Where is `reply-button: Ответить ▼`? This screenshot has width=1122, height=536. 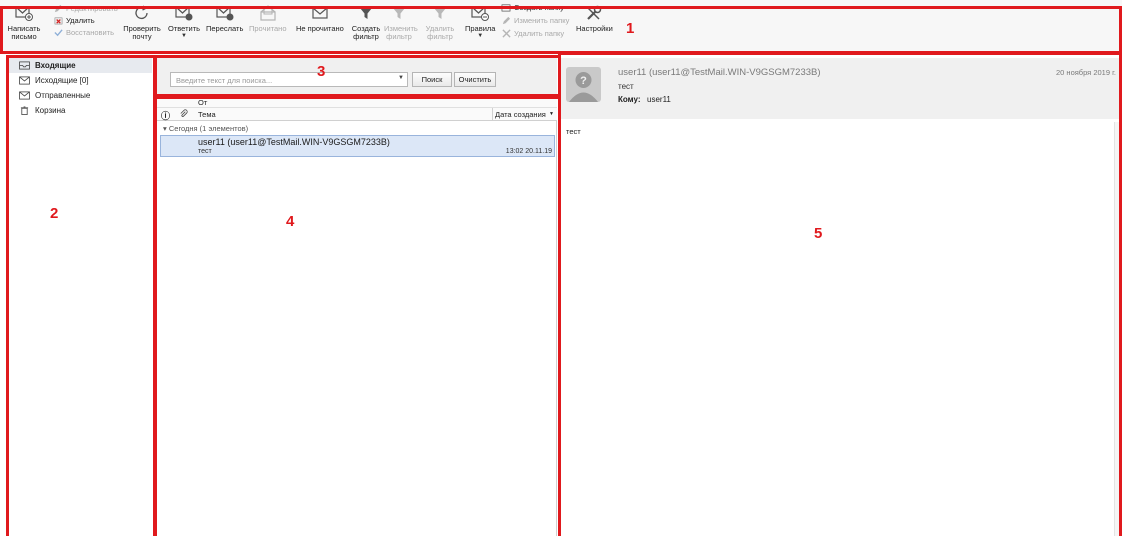 reply-button: Ответить ▼ is located at coordinates (184, 20).